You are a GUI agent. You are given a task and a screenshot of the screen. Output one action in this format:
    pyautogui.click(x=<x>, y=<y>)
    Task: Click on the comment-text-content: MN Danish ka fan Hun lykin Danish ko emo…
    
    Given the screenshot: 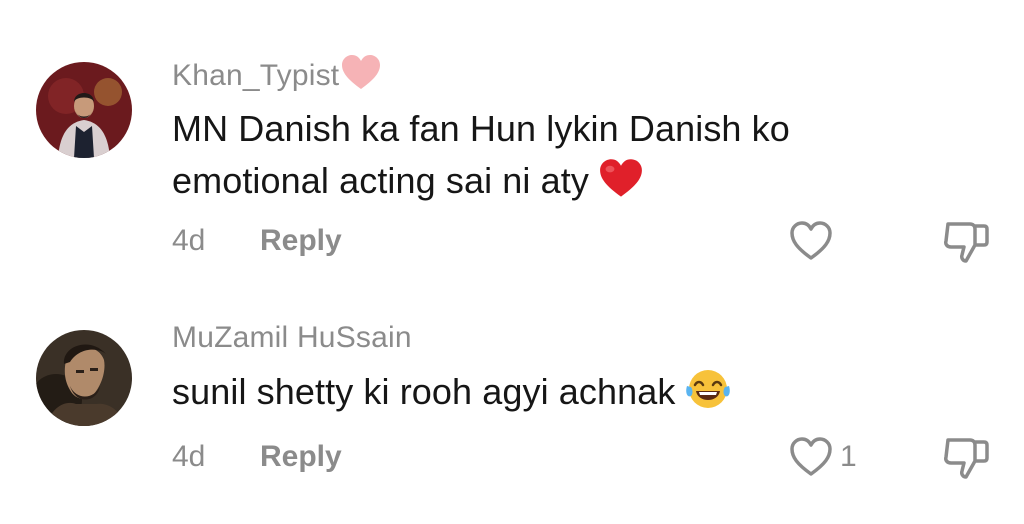 What is the action you would take?
    pyautogui.click(x=481, y=154)
    